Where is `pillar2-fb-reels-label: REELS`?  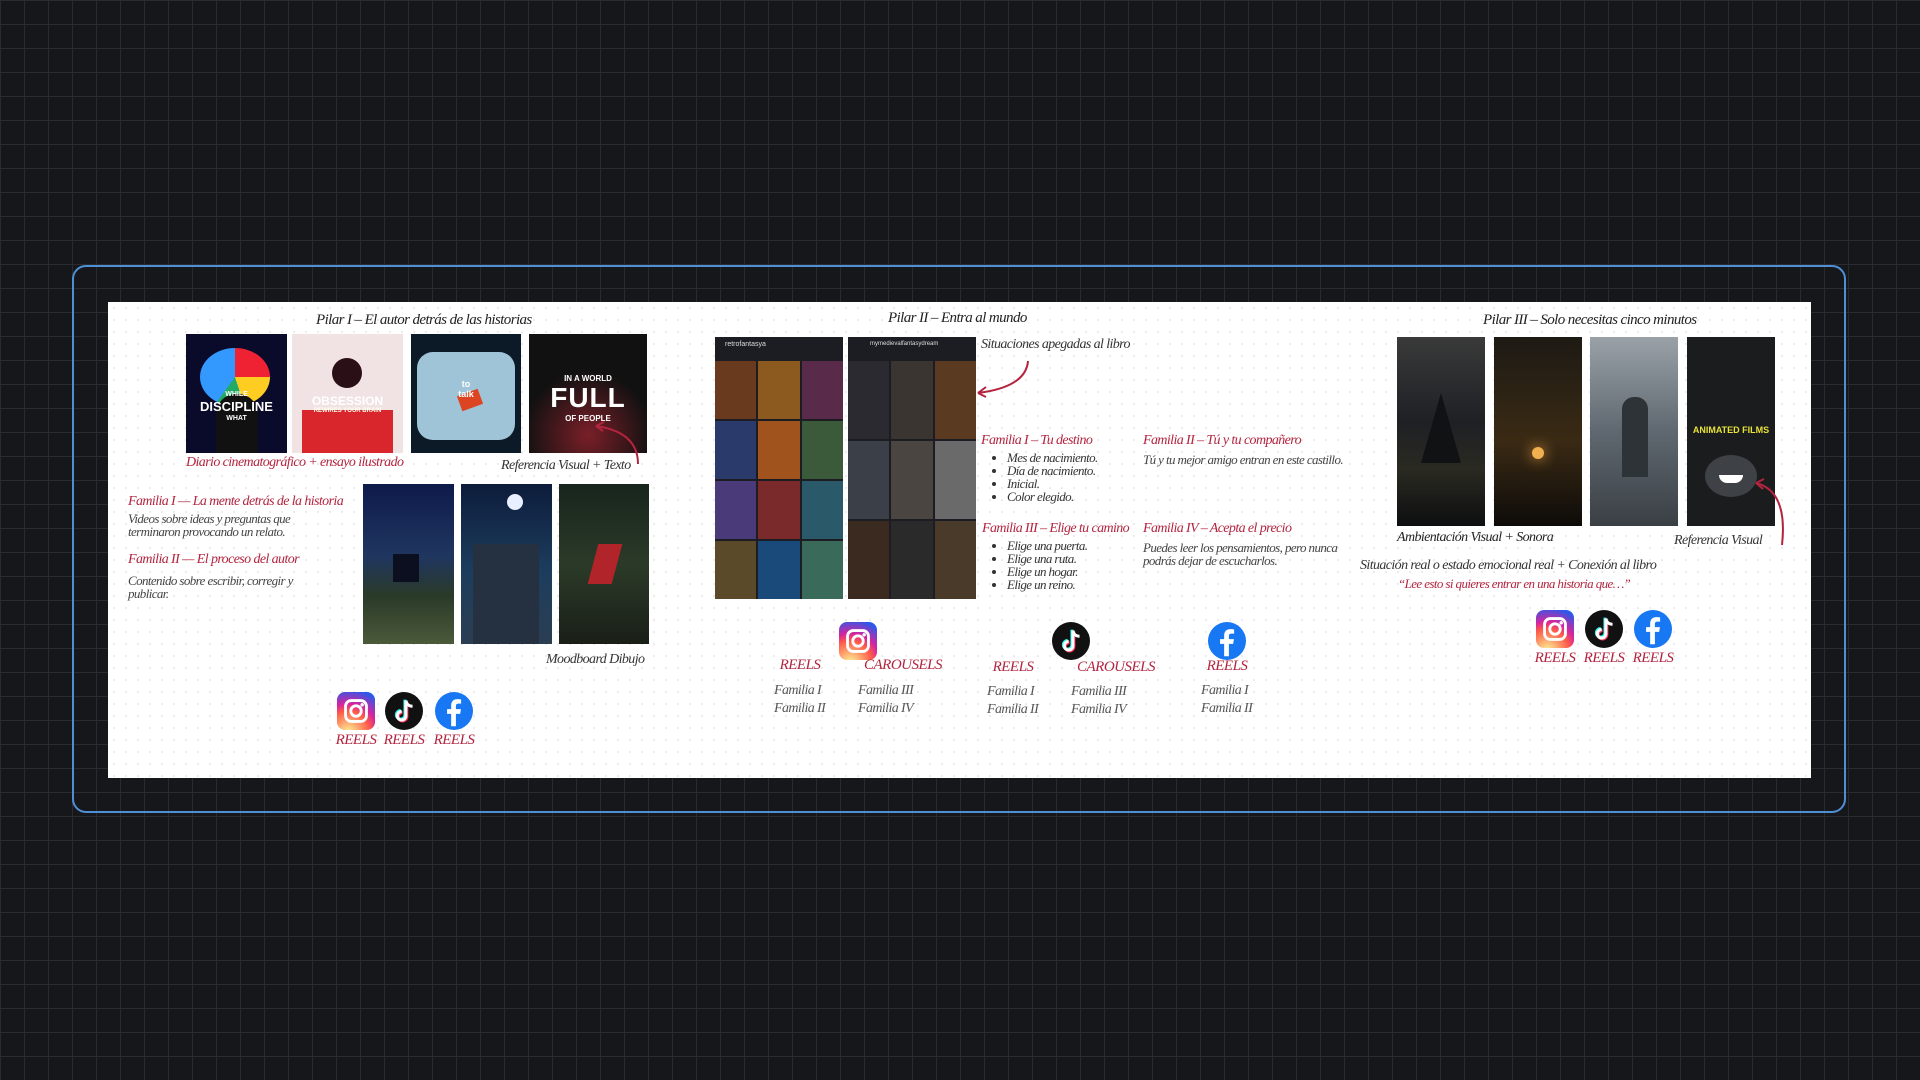
pillar2-fb-reels-label: REELS is located at coordinates (1227, 666).